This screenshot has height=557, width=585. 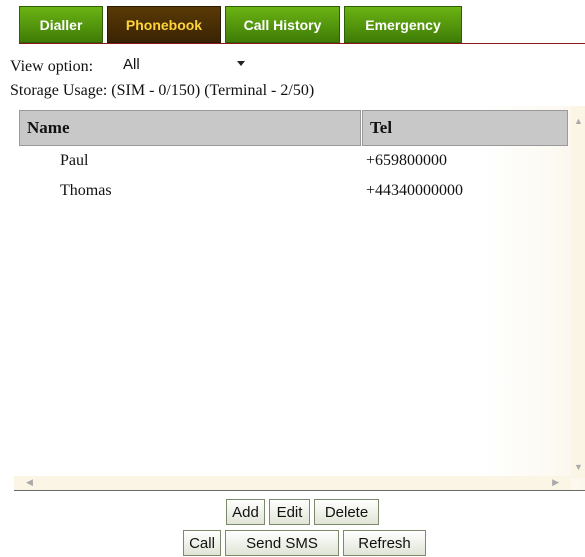 I want to click on scroll-left-icon: ◀, so click(x=29, y=482).